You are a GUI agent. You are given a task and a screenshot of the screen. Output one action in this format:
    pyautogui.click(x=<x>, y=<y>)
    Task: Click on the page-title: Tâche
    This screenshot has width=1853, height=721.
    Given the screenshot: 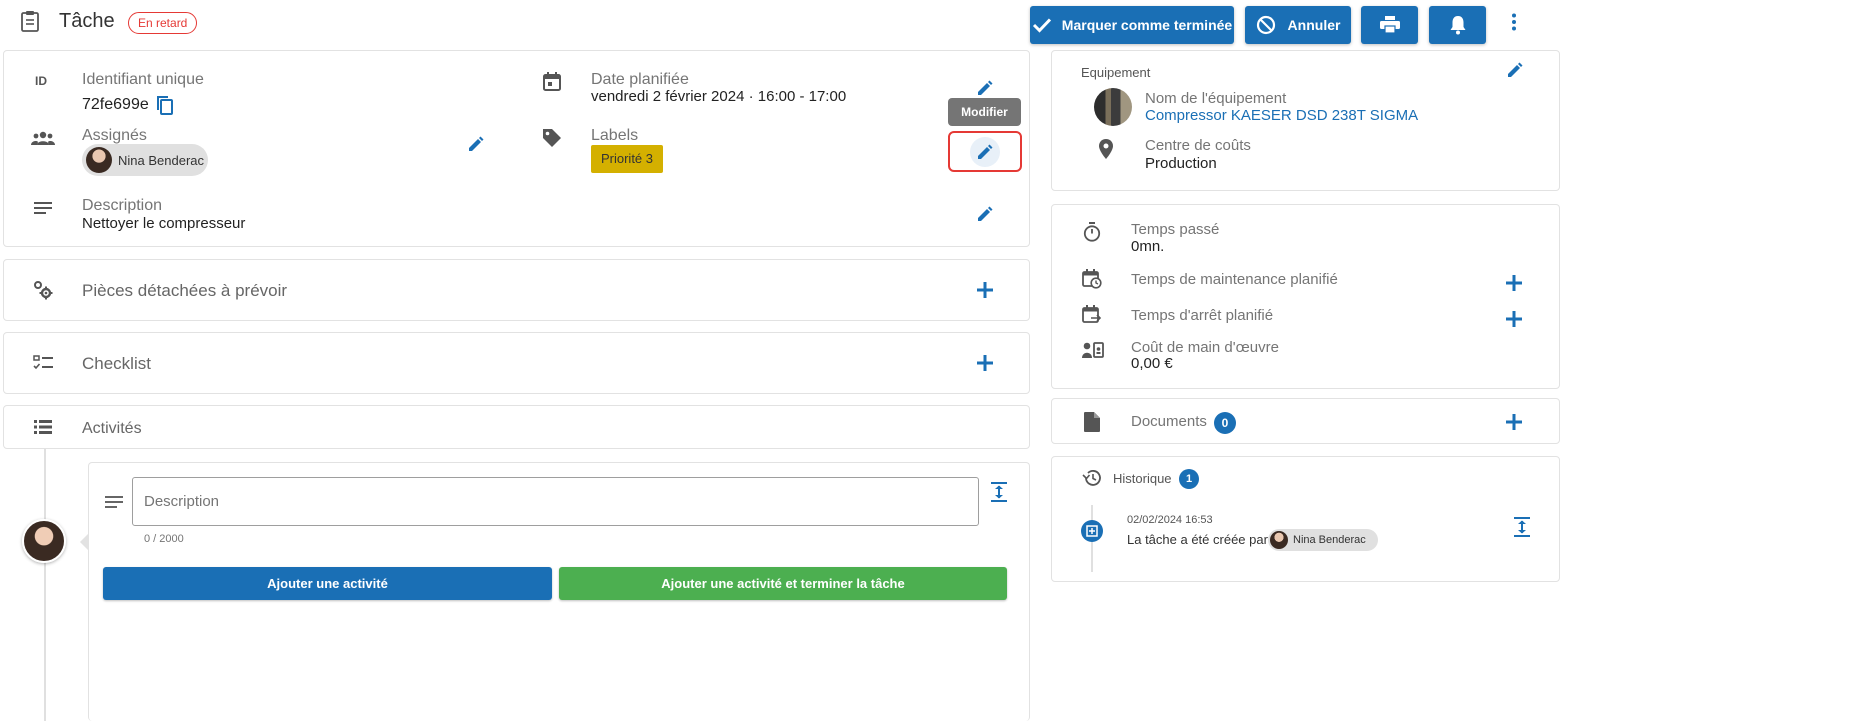 What is the action you would take?
    pyautogui.click(x=87, y=21)
    